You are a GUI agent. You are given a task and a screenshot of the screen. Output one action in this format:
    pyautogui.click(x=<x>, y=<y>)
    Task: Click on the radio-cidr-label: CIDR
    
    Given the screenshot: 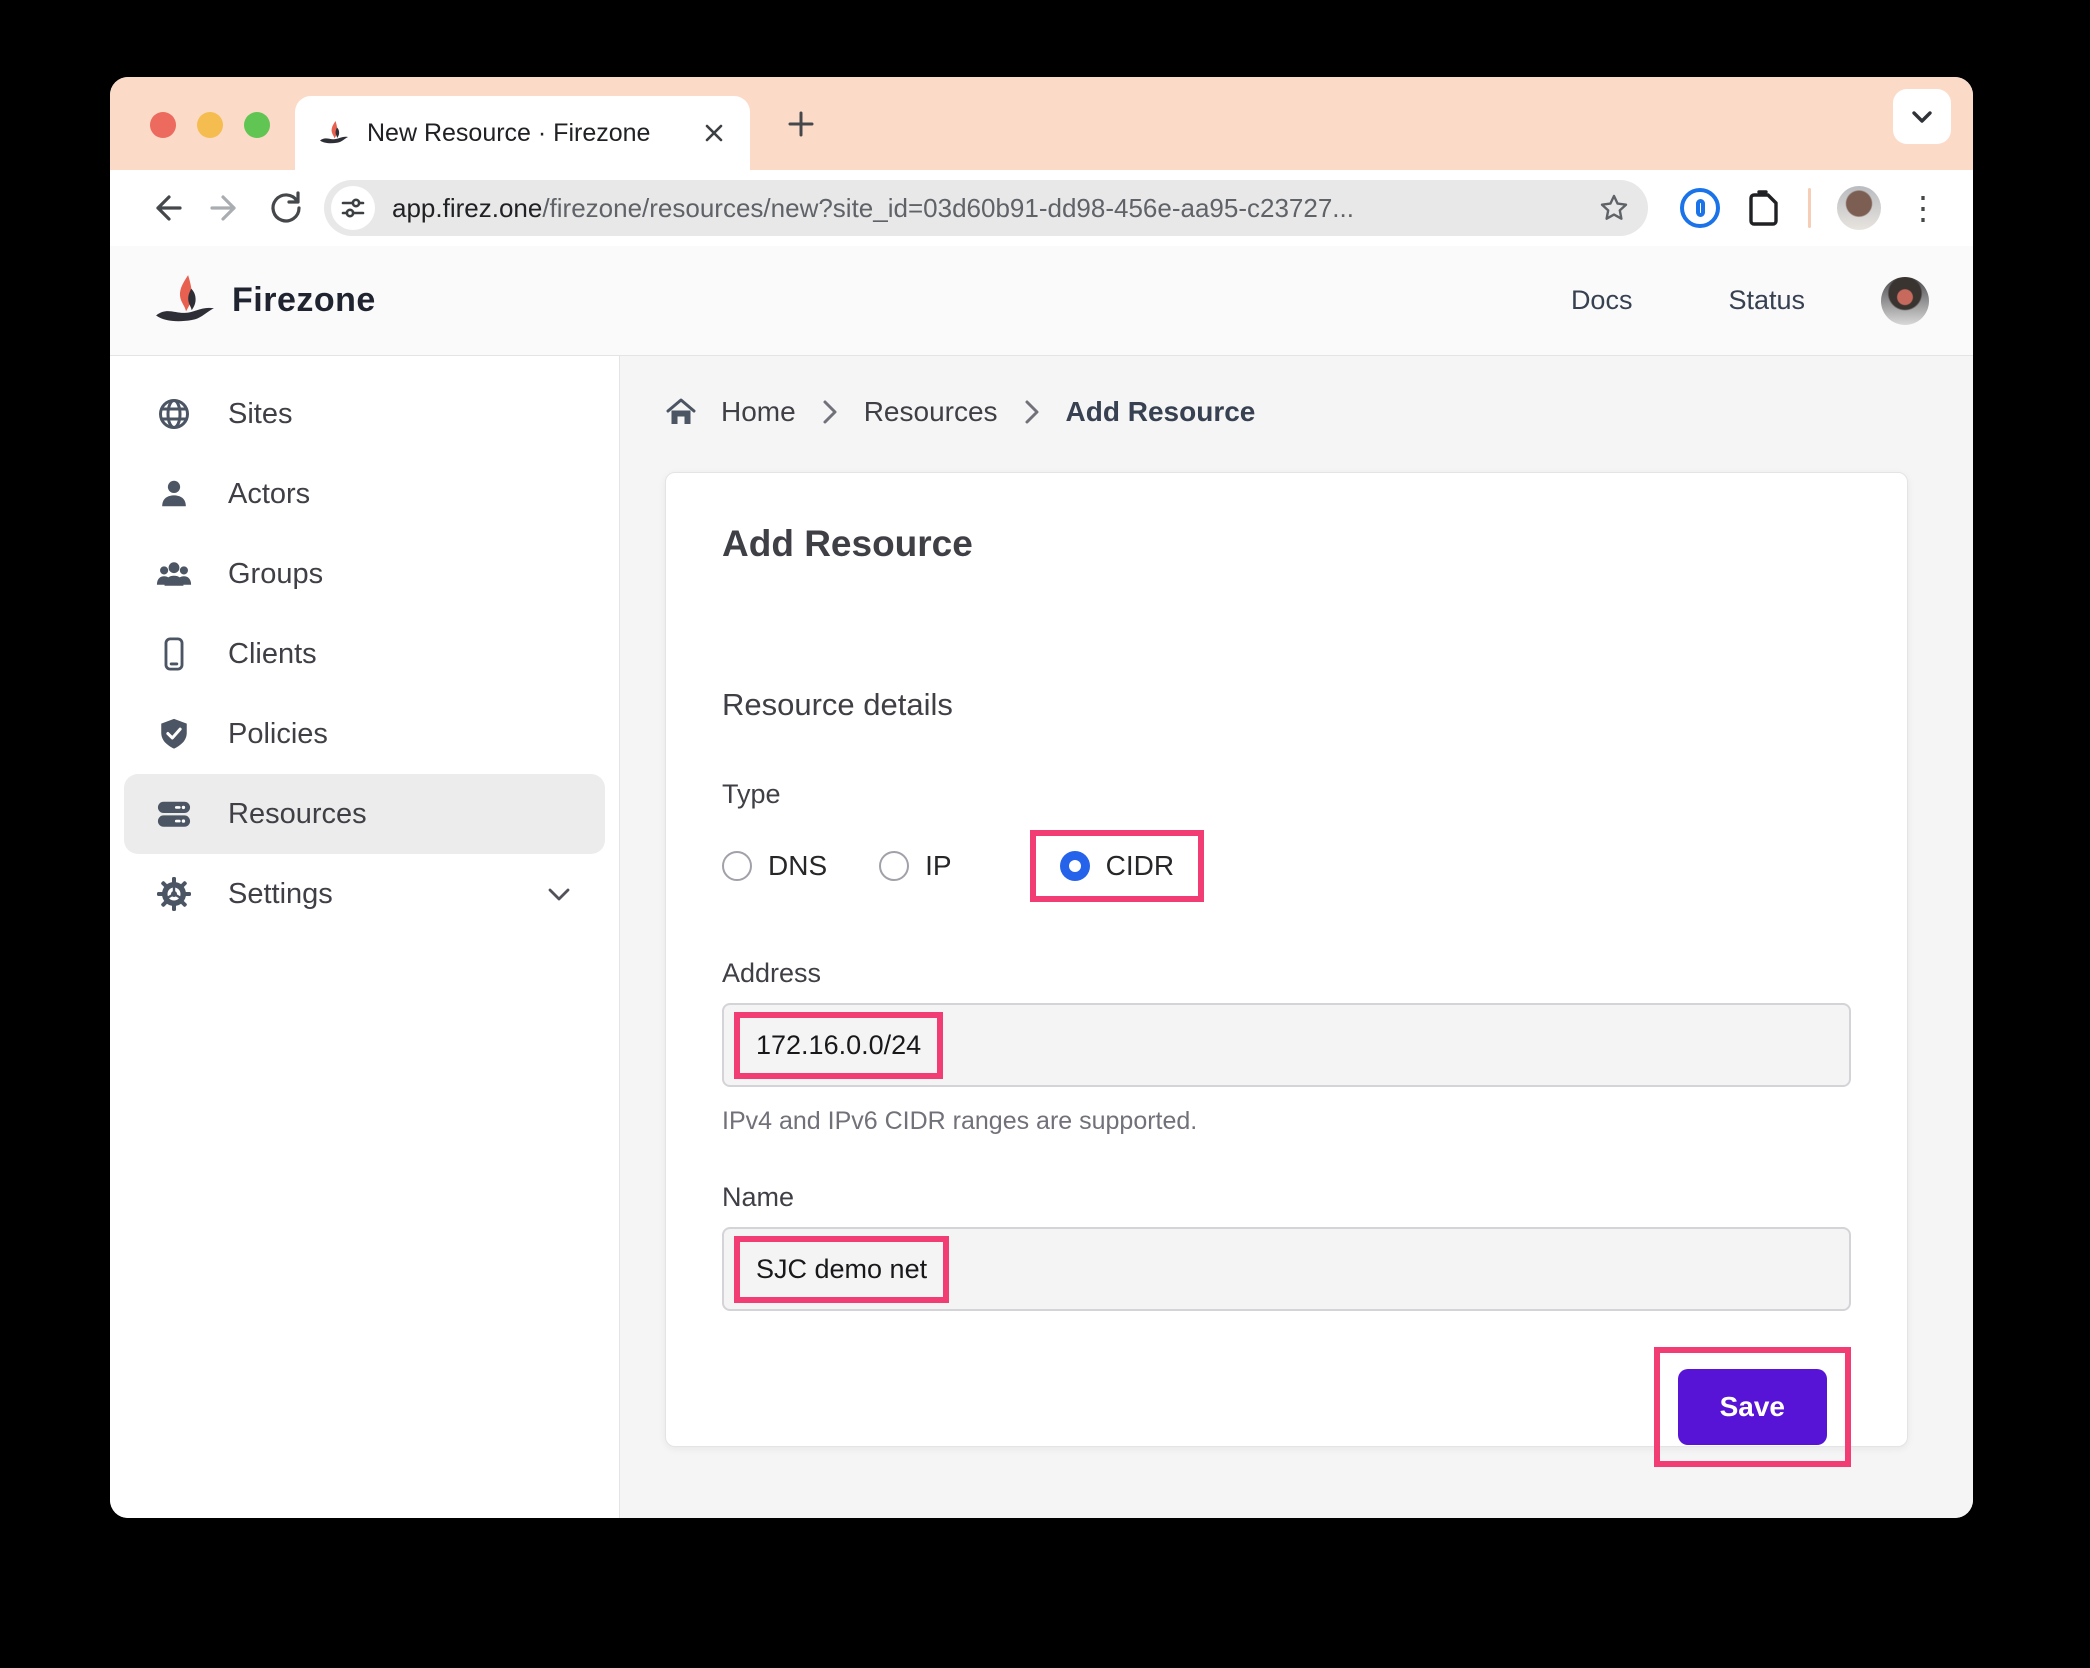 What is the action you would take?
    pyautogui.click(x=1140, y=865)
    